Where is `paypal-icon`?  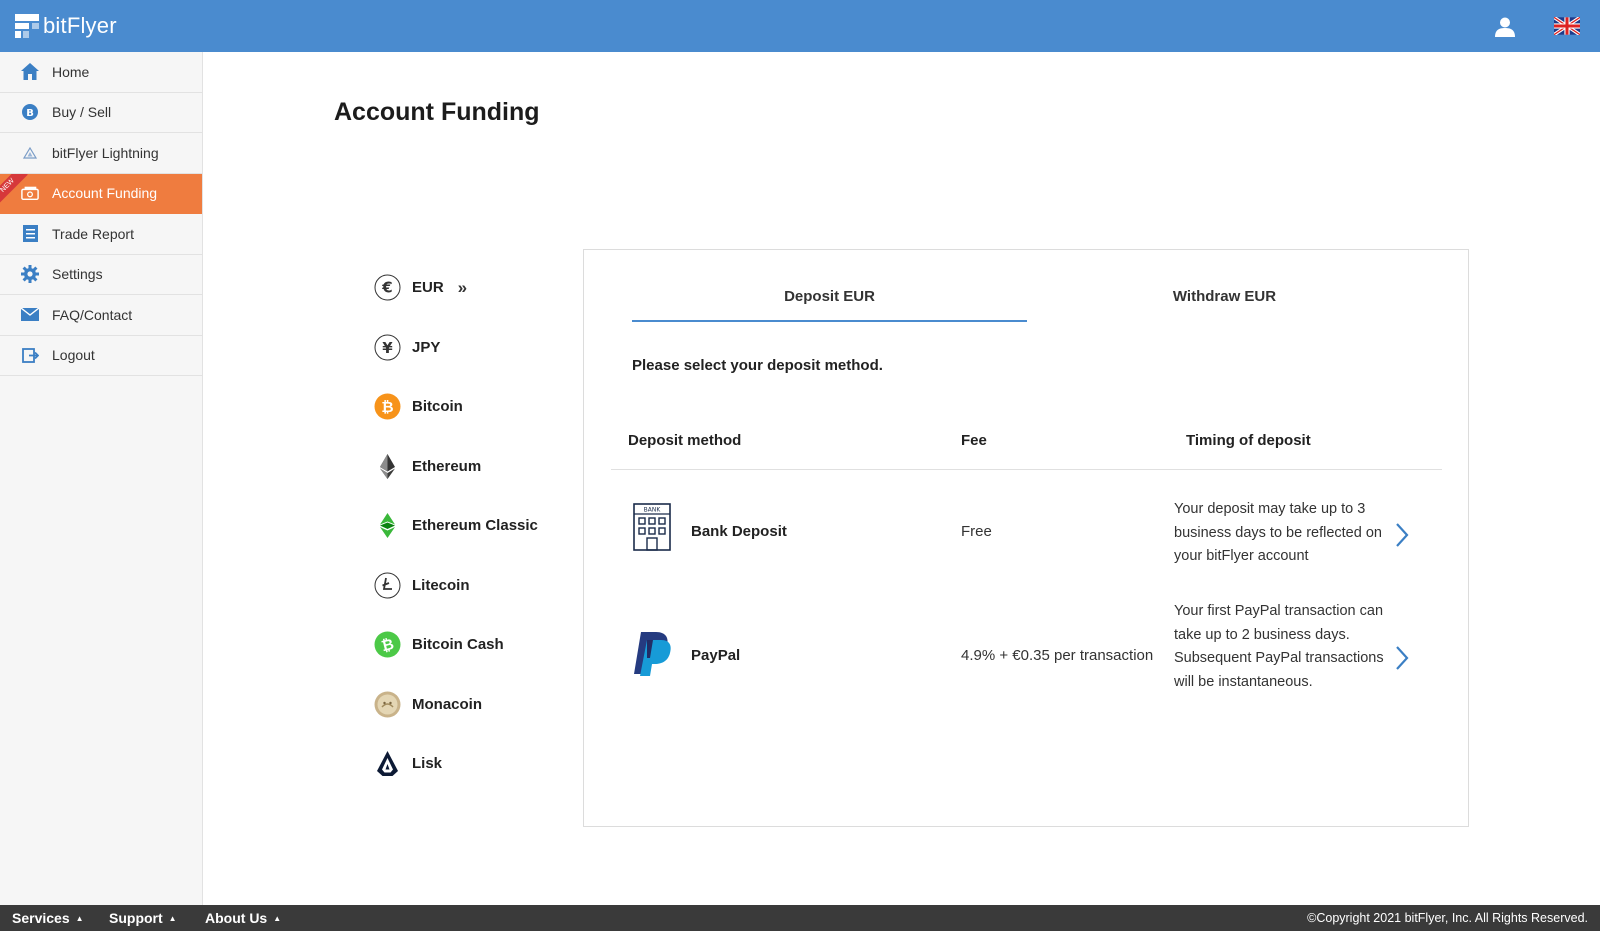 paypal-icon is located at coordinates (652, 654).